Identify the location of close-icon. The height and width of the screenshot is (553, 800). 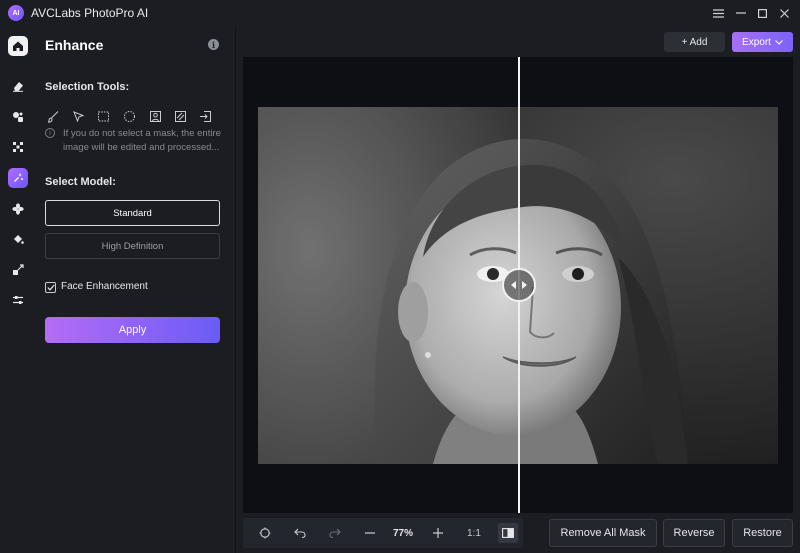
(784, 13).